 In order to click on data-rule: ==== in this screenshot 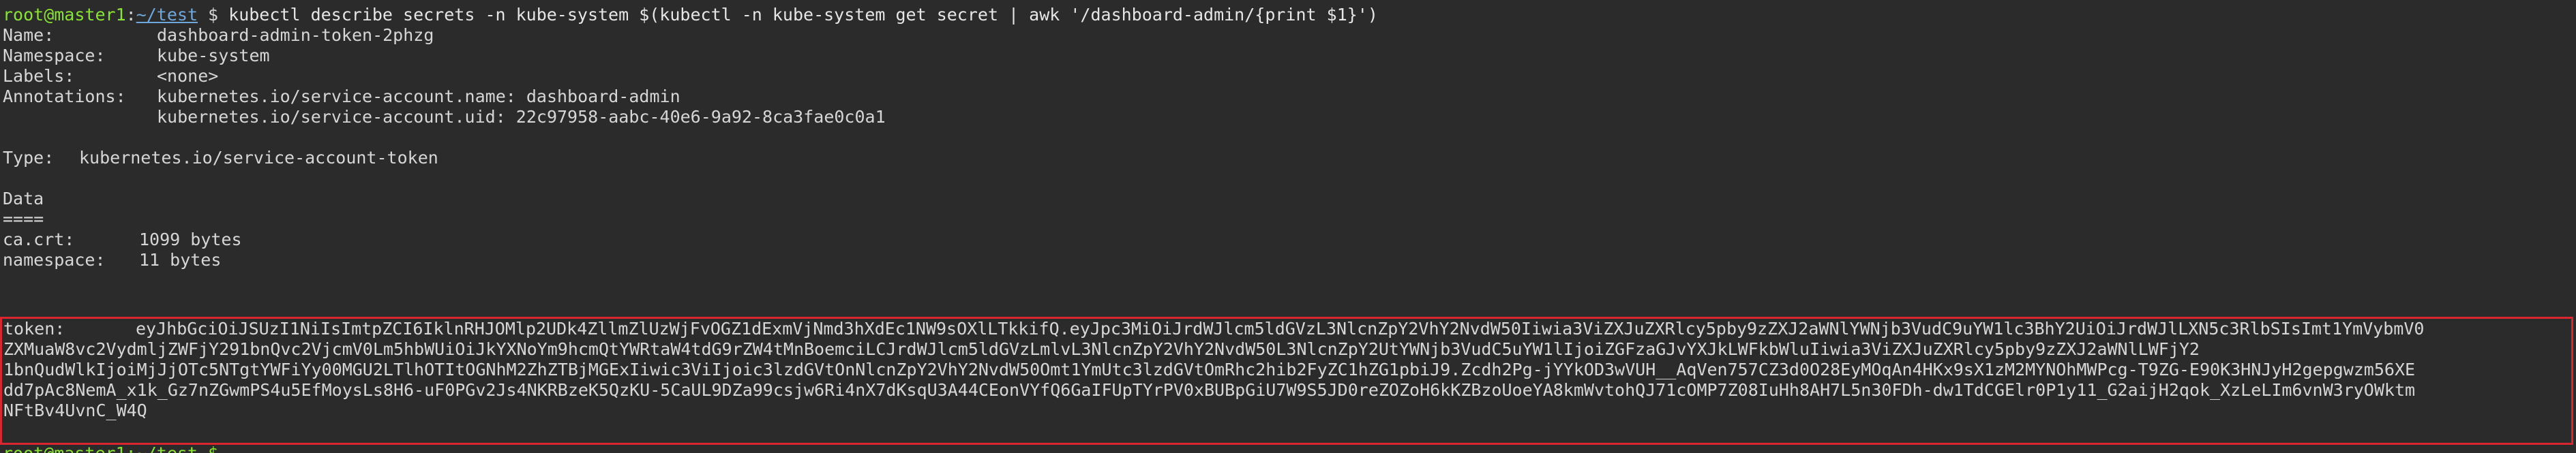, I will do `click(23, 219)`.